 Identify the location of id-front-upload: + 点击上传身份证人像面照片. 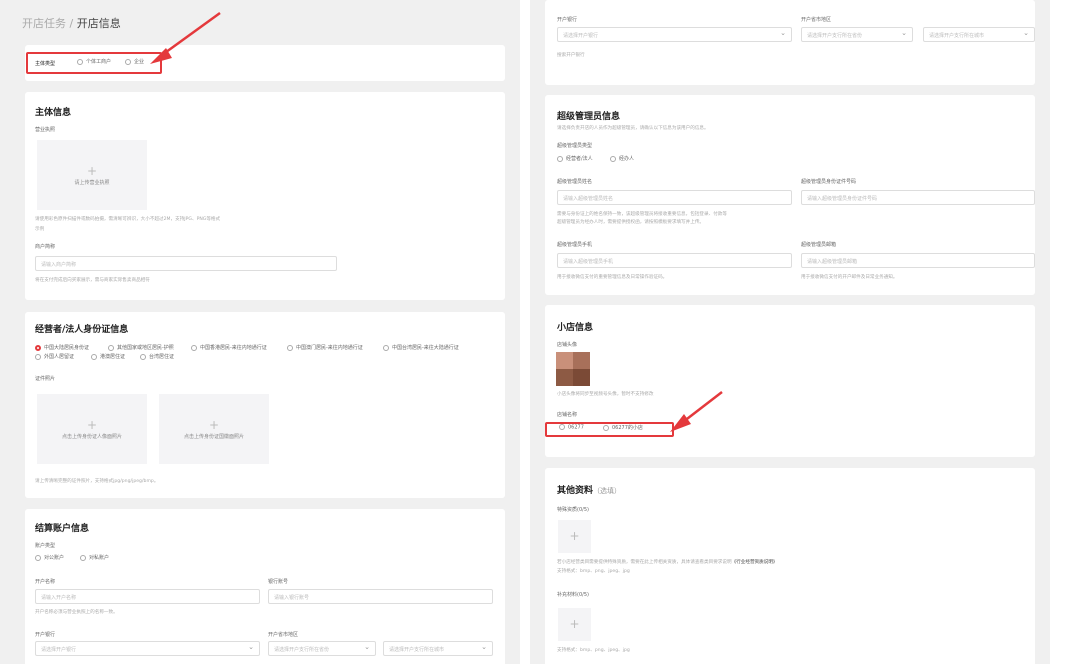
(92, 429).